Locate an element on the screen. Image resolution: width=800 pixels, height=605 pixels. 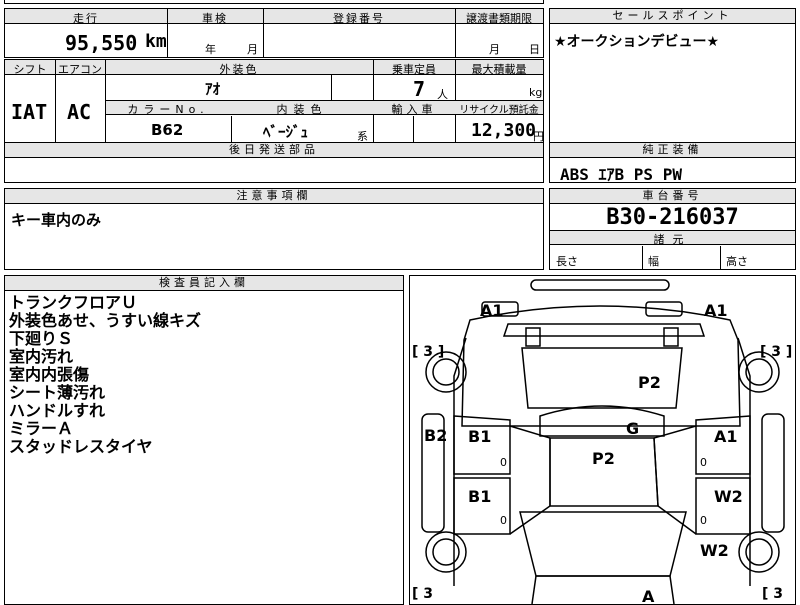
load-unit: kg is located at coordinates (536, 92).